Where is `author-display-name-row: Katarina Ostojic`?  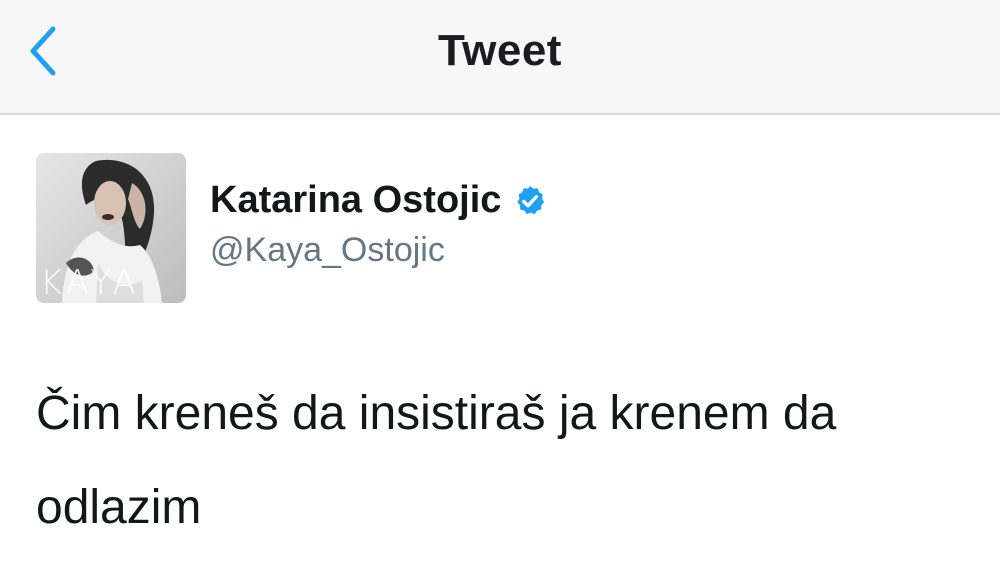
author-display-name-row: Katarina Ostojic is located at coordinates (378, 200).